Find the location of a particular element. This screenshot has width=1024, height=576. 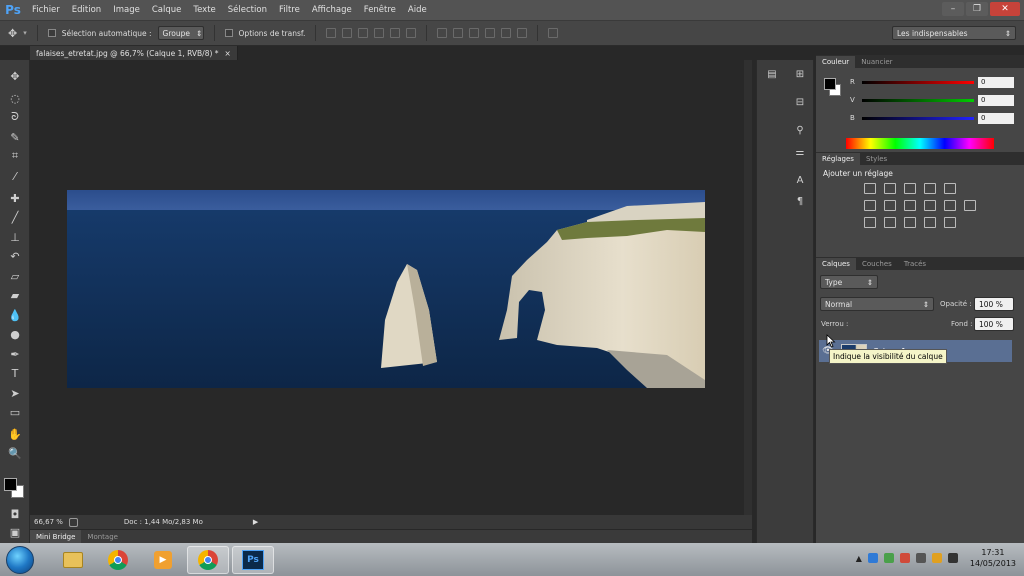

menu-fichier: Fichier is located at coordinates (46, 10).